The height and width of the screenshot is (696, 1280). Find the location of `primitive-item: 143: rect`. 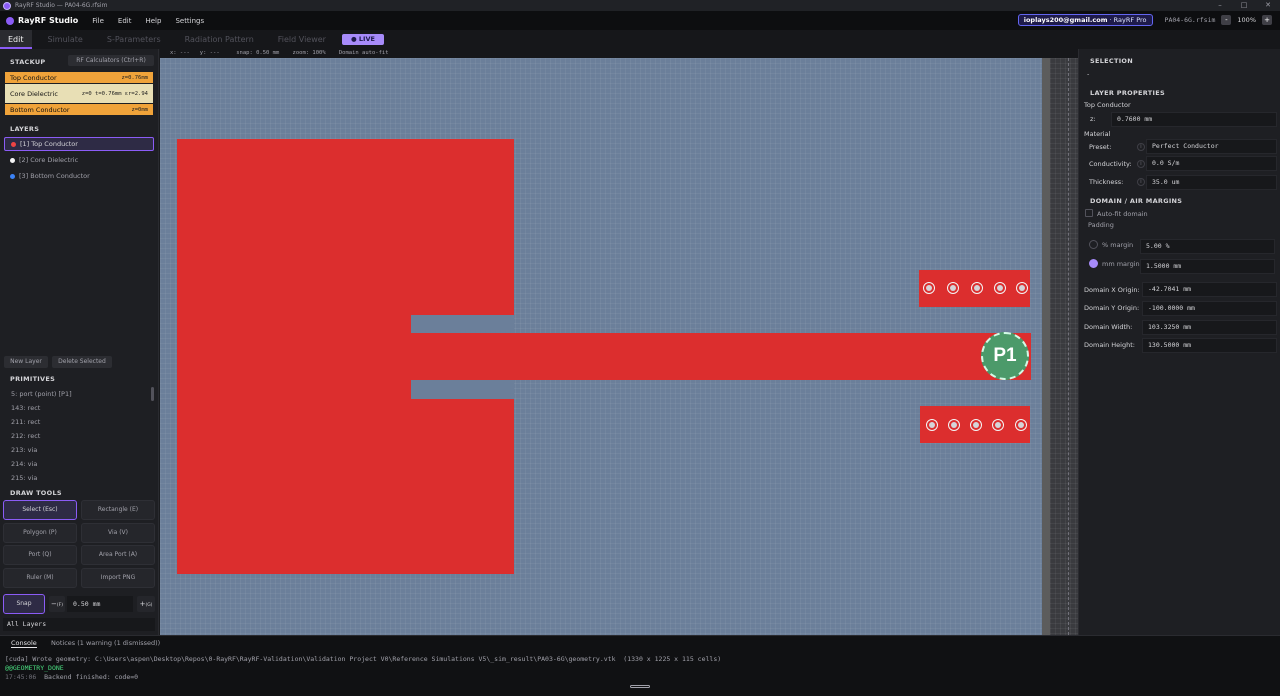

primitive-item: 143: rect is located at coordinates (25, 408).